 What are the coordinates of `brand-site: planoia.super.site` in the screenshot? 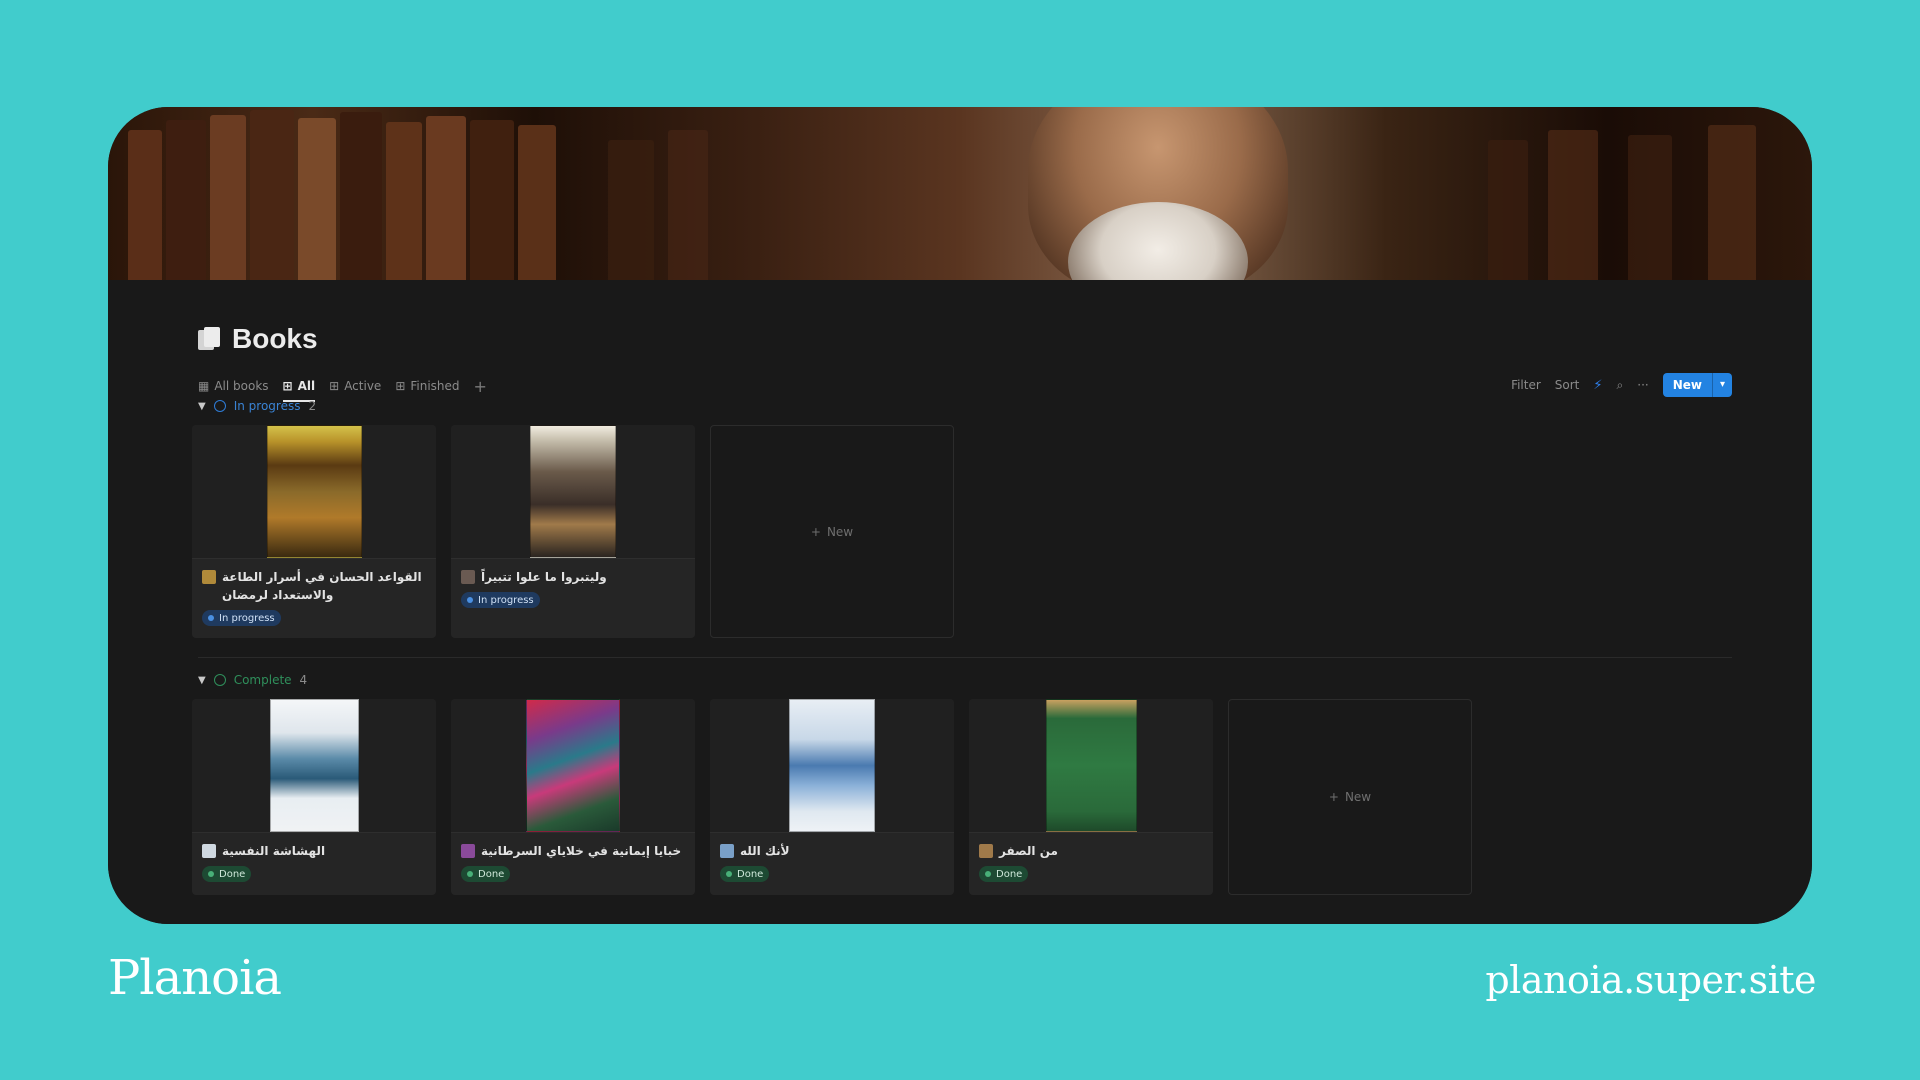 It's located at (1650, 980).